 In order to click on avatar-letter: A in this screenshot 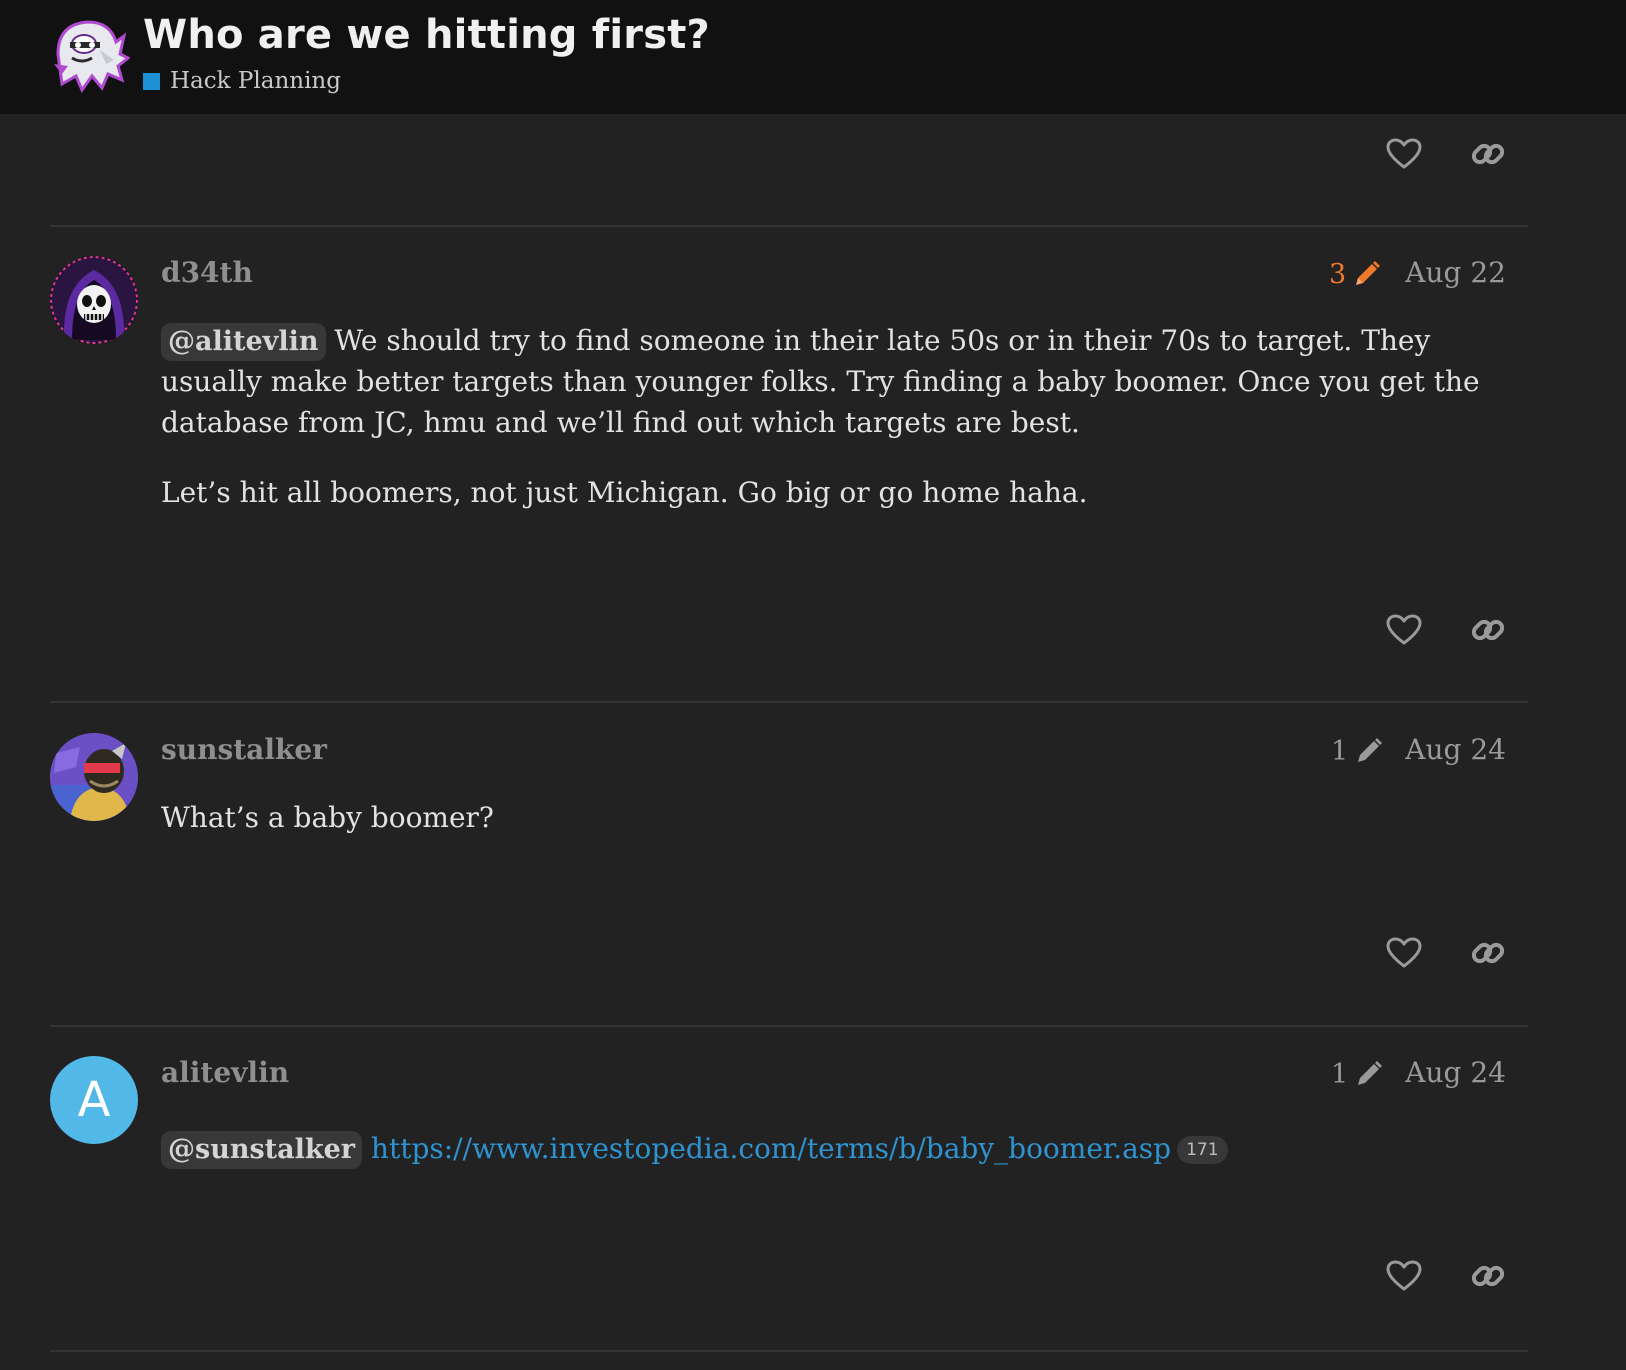, I will do `click(94, 1100)`.